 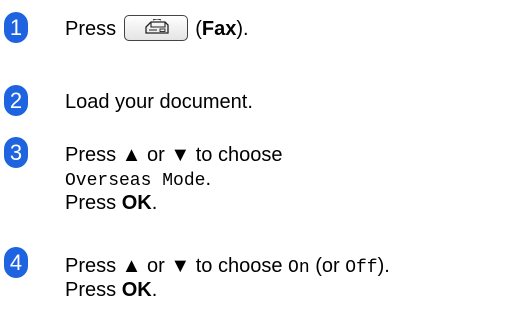 What do you see at coordinates (16, 152) in the screenshot?
I see `step-number-badge: 3` at bounding box center [16, 152].